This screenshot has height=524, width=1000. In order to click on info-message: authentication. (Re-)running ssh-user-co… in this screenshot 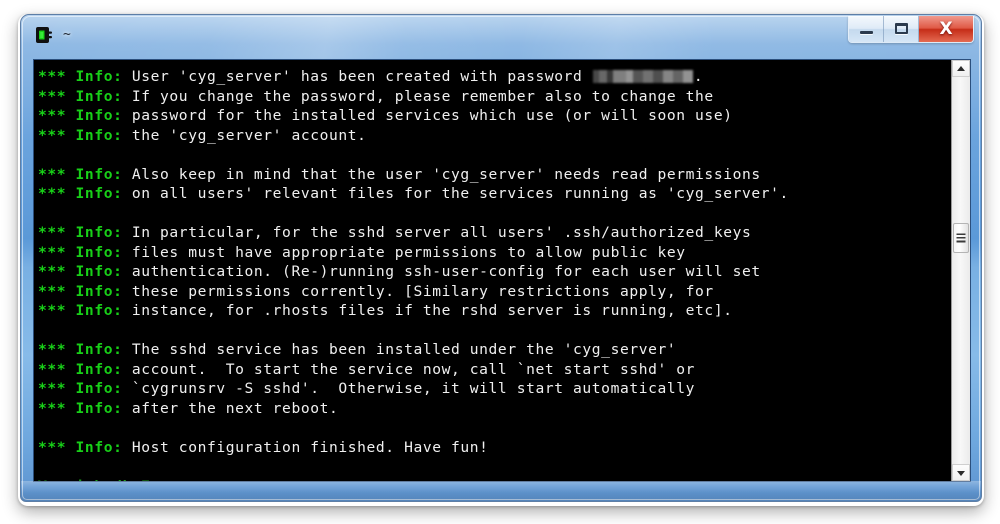, I will do `click(446, 271)`.